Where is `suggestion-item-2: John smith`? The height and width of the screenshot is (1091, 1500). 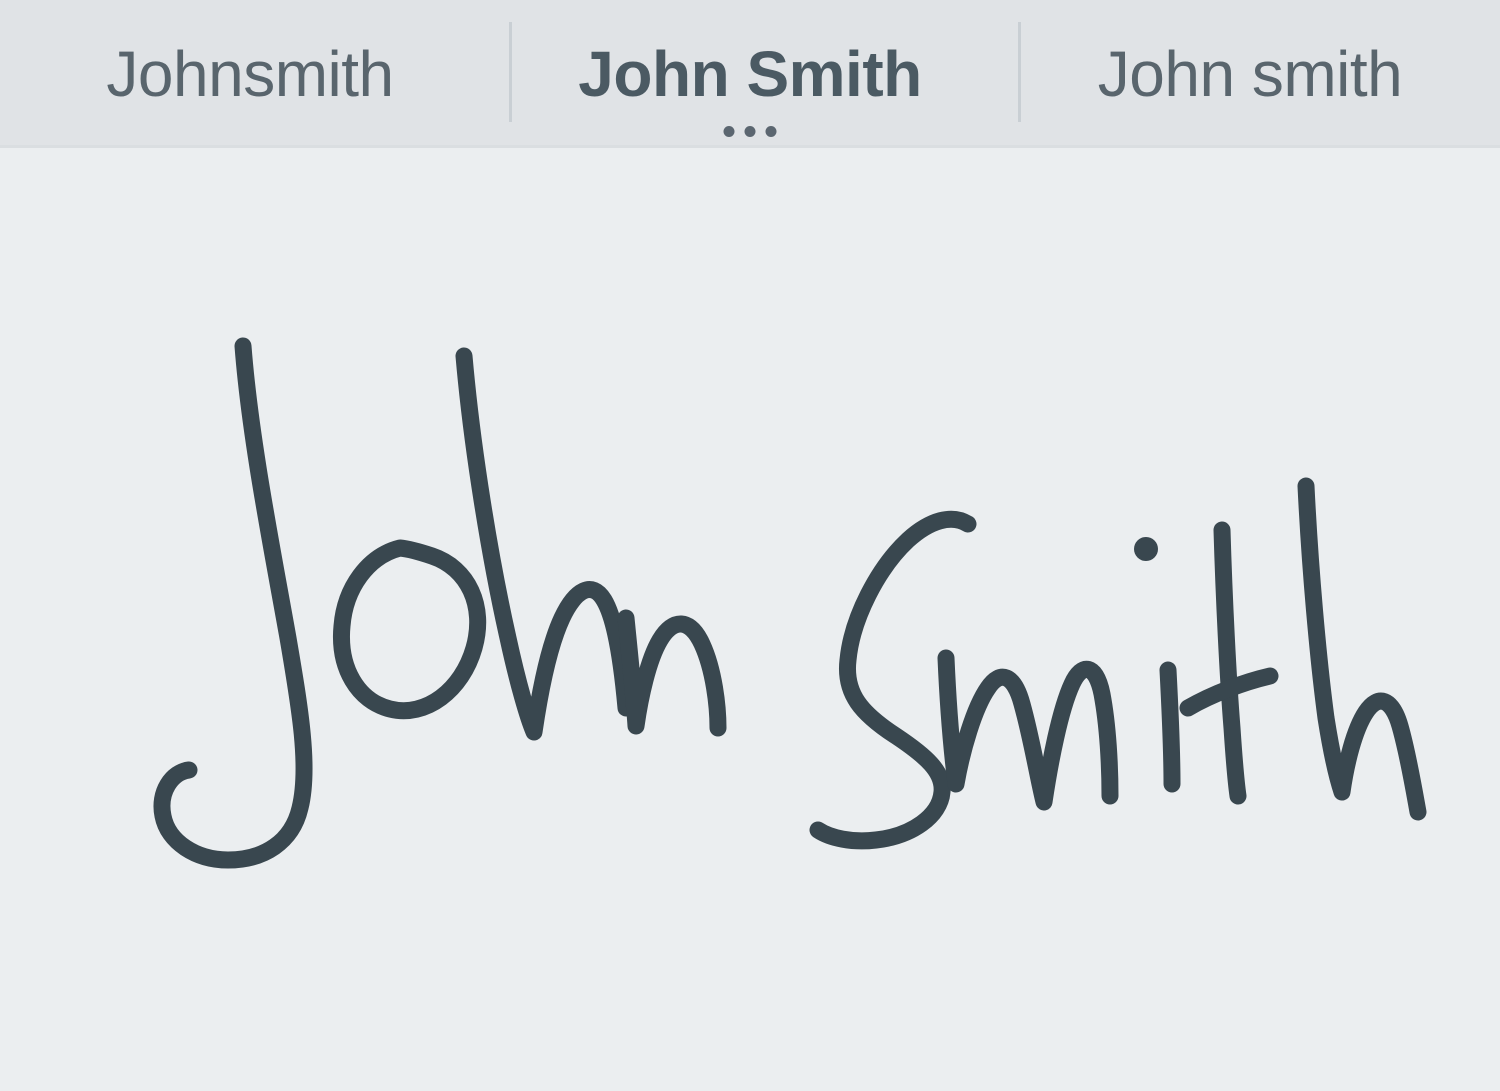
suggestion-item-2: John smith is located at coordinates (1250, 71).